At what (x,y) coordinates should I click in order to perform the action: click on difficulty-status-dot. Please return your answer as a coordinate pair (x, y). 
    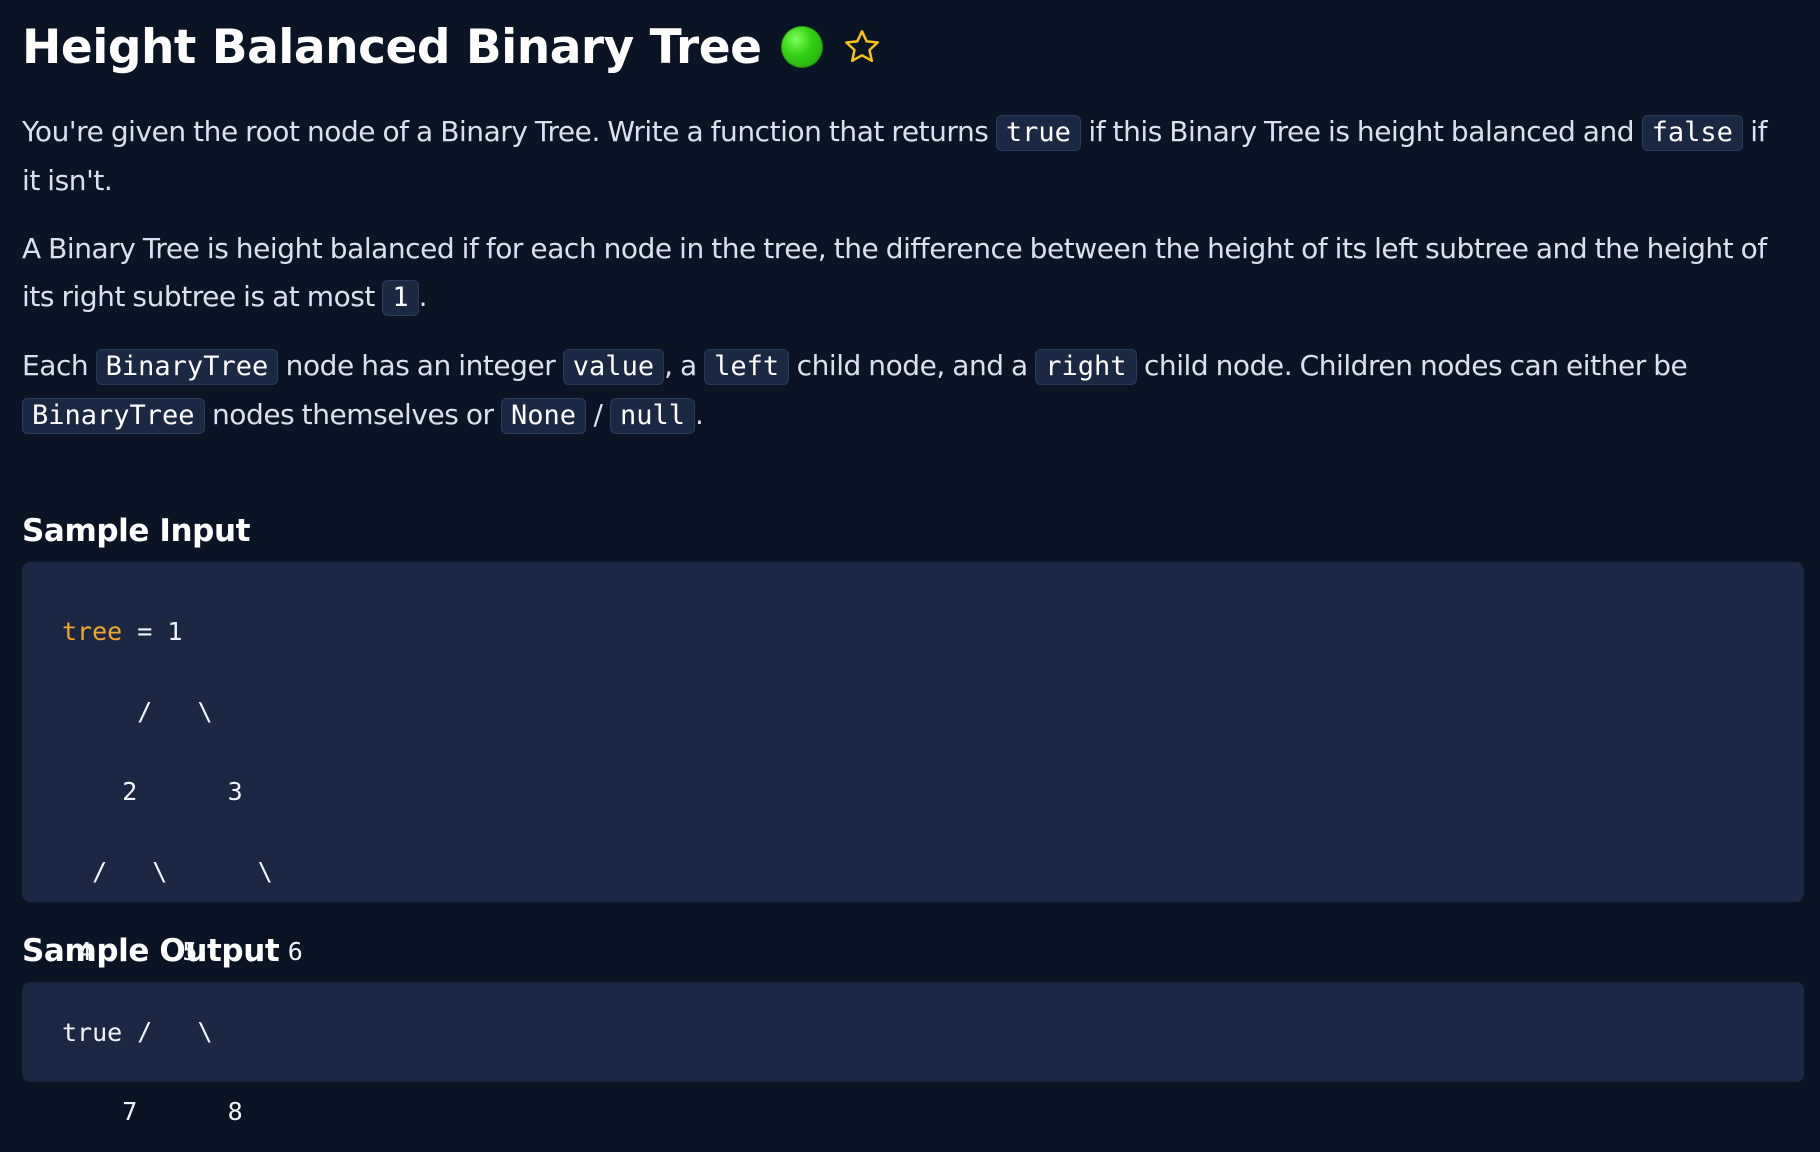
    Looking at the image, I should click on (802, 47).